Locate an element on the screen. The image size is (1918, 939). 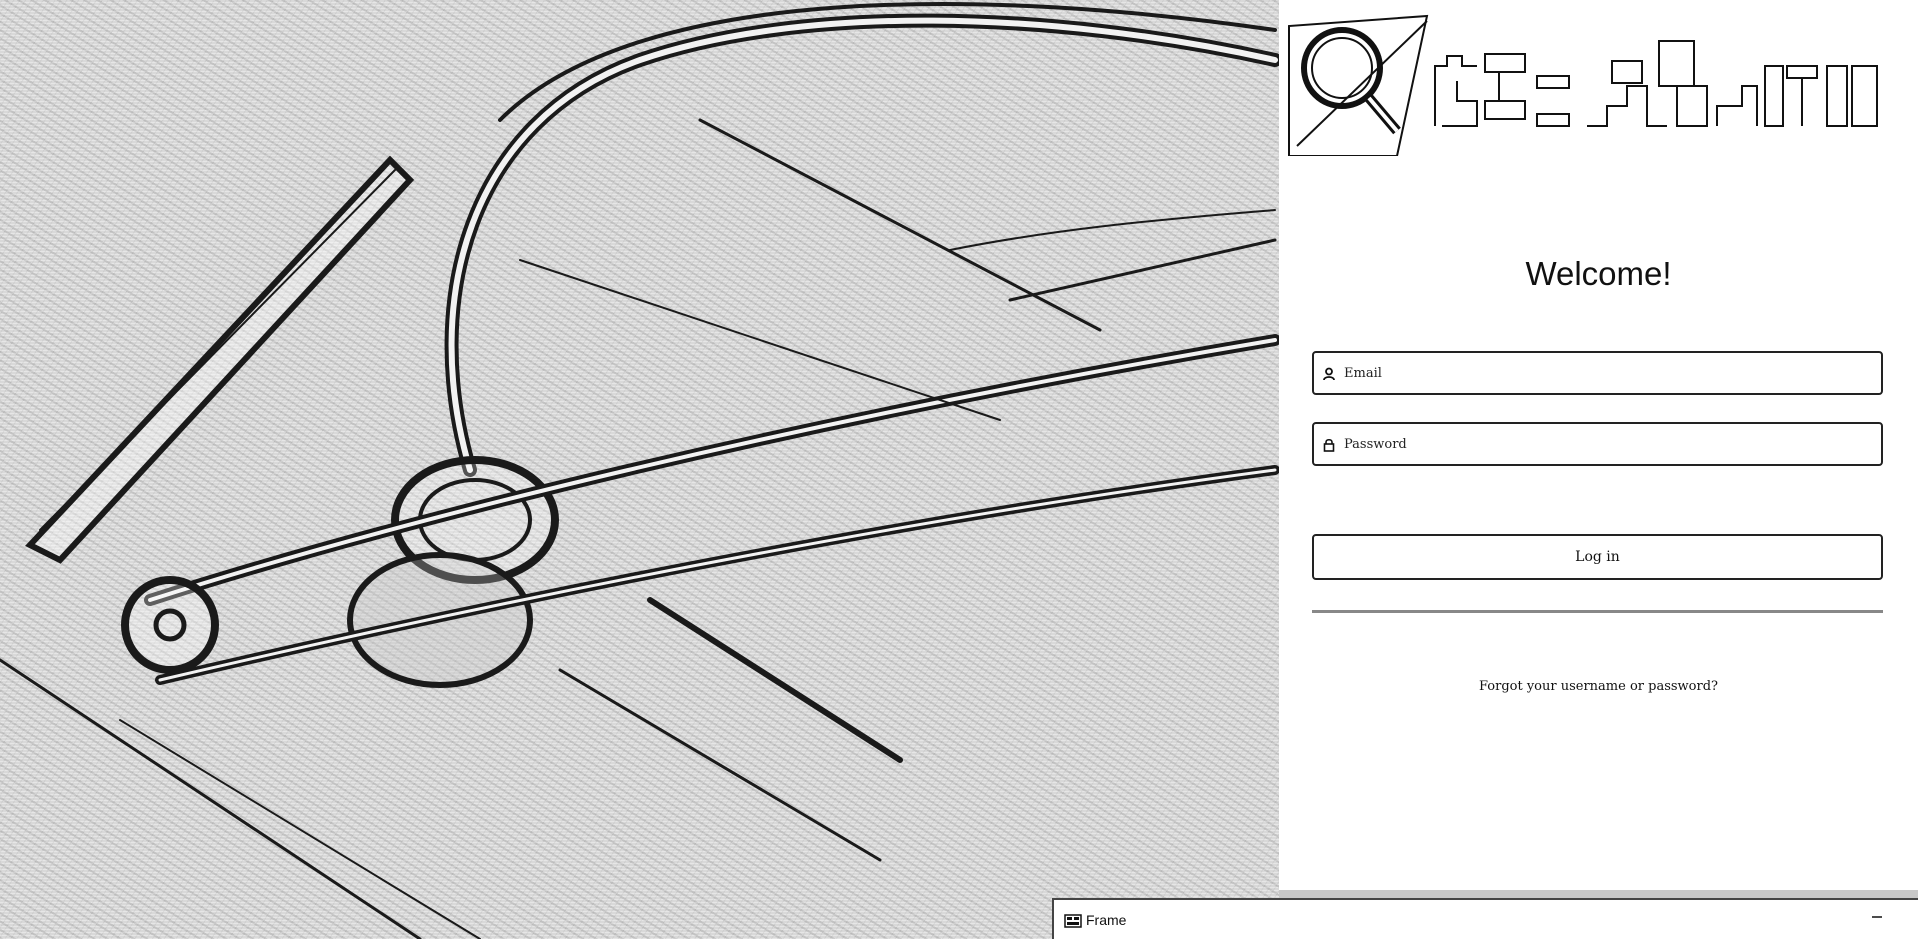
password-input is located at coordinates (1604, 444).